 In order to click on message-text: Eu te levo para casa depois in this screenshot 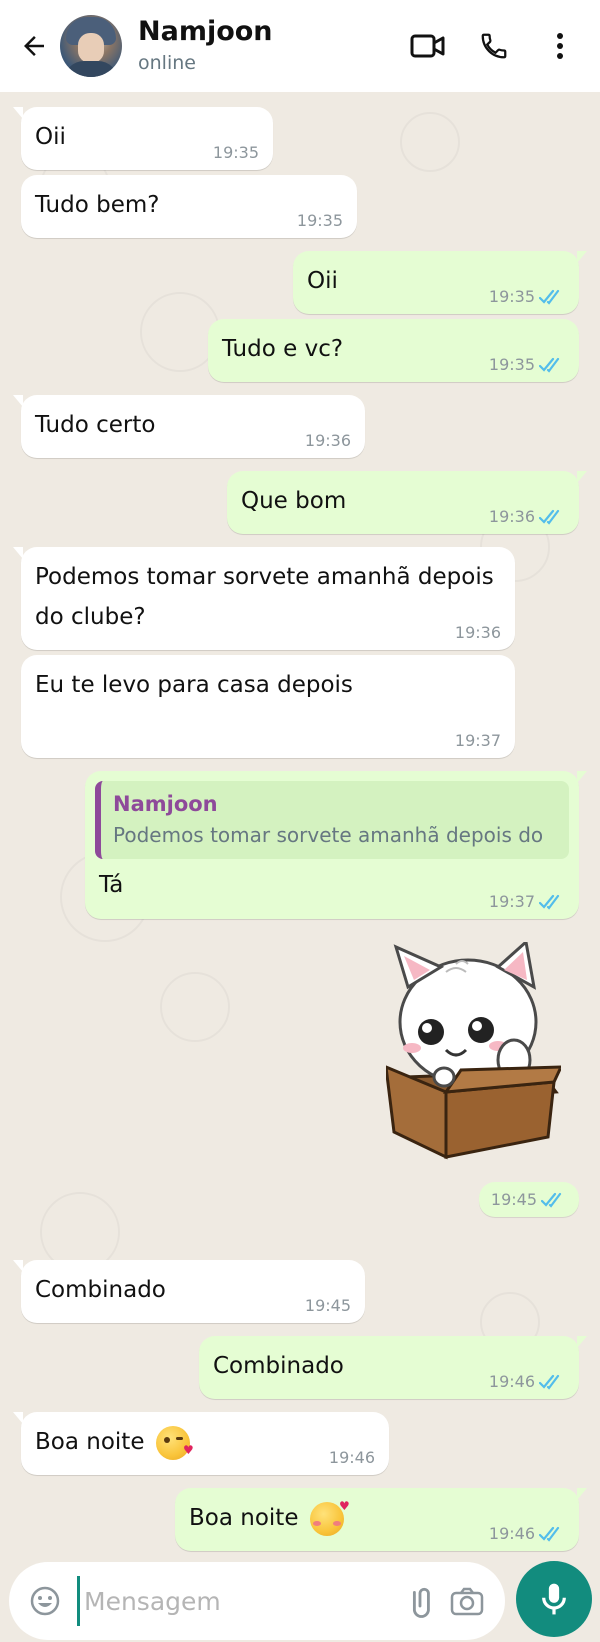, I will do `click(194, 685)`.